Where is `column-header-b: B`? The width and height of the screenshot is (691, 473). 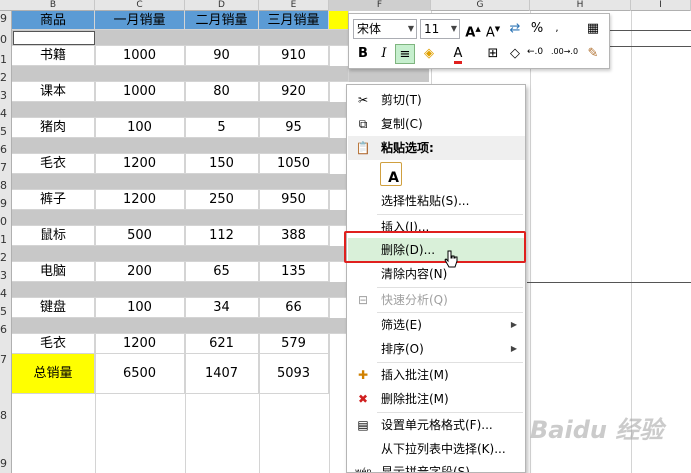
column-header-b: B is located at coordinates (53, 5).